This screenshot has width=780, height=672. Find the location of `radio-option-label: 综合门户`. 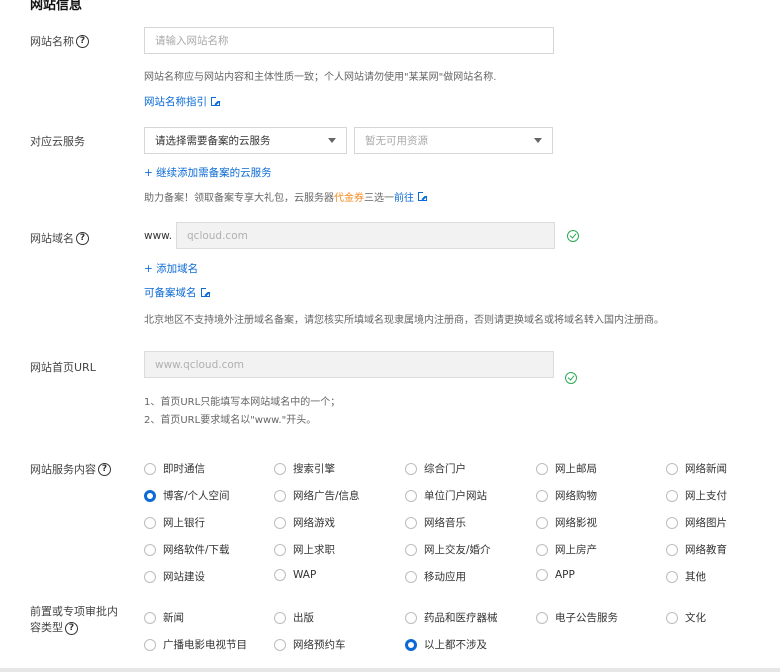

radio-option-label: 综合门户 is located at coordinates (445, 469).